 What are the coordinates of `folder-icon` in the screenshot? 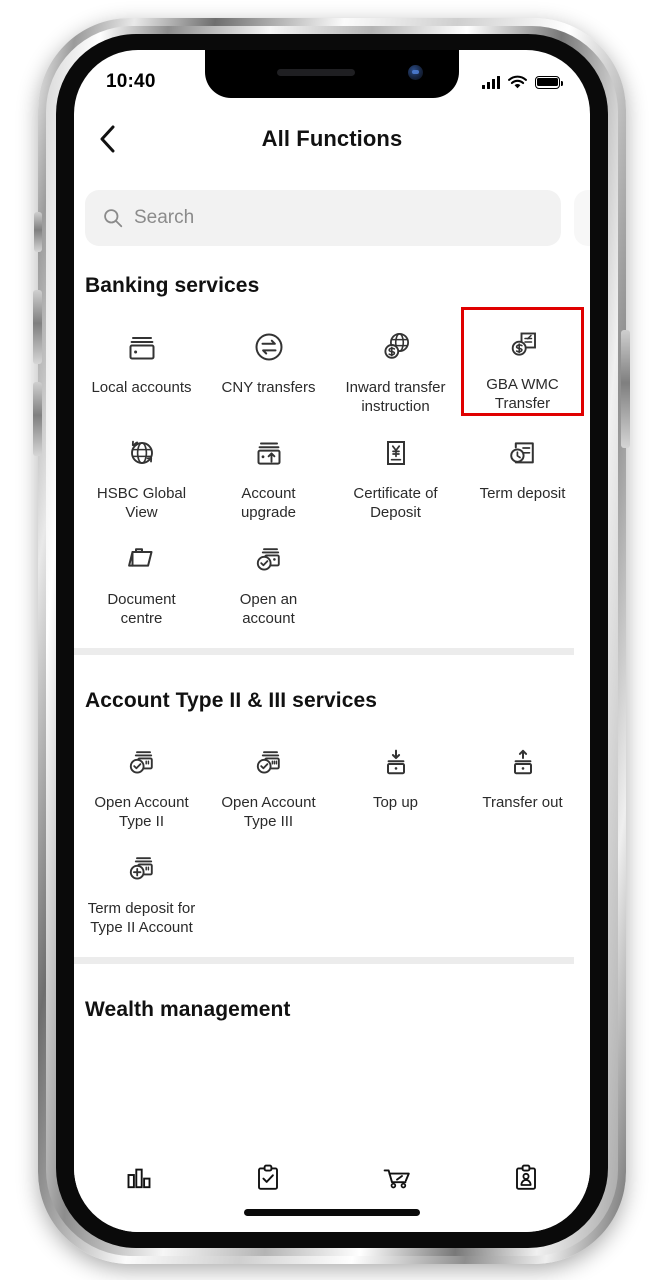 It's located at (142, 559).